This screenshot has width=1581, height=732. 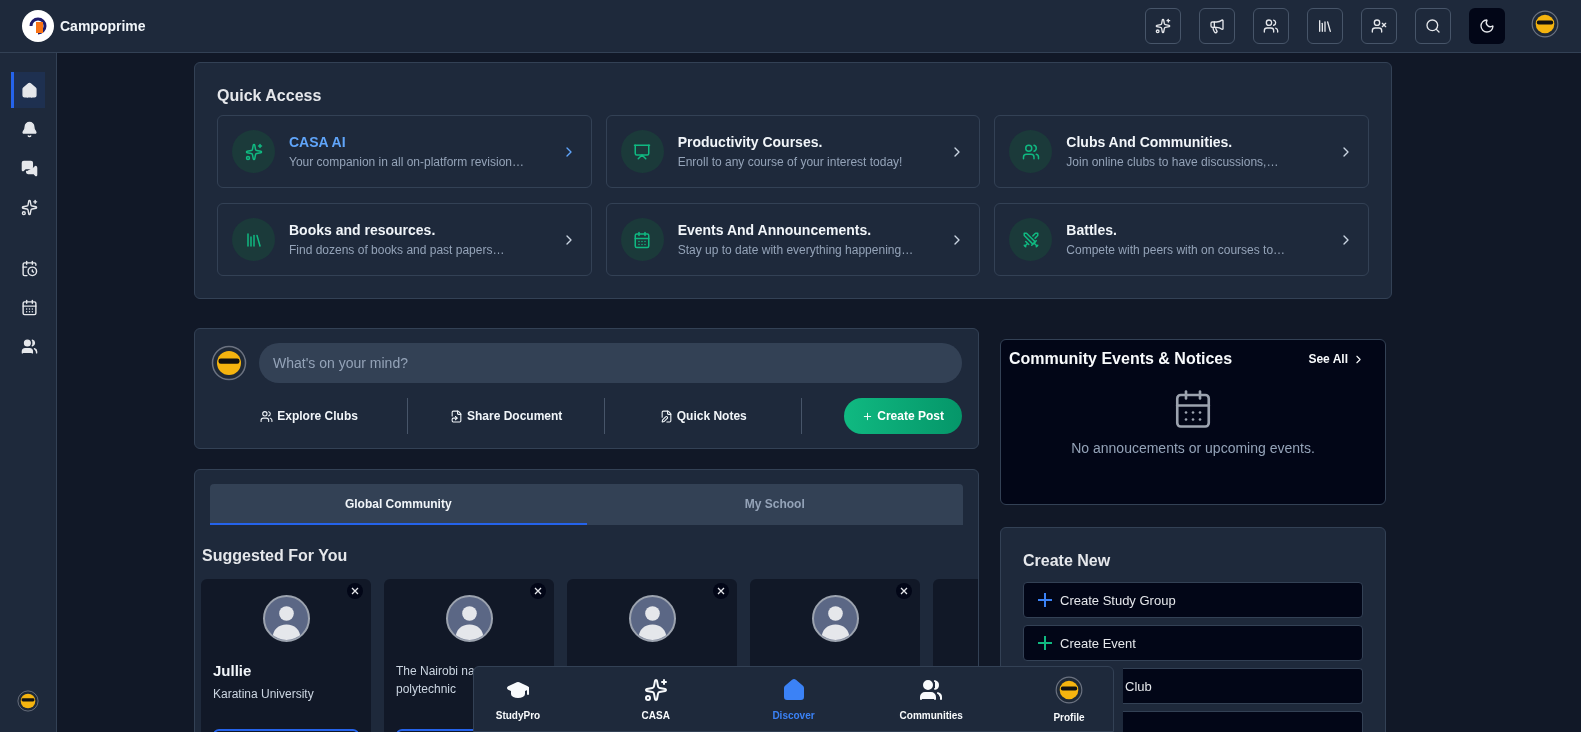 What do you see at coordinates (750, 142) in the screenshot?
I see `card-title: Productivity Courses.` at bounding box center [750, 142].